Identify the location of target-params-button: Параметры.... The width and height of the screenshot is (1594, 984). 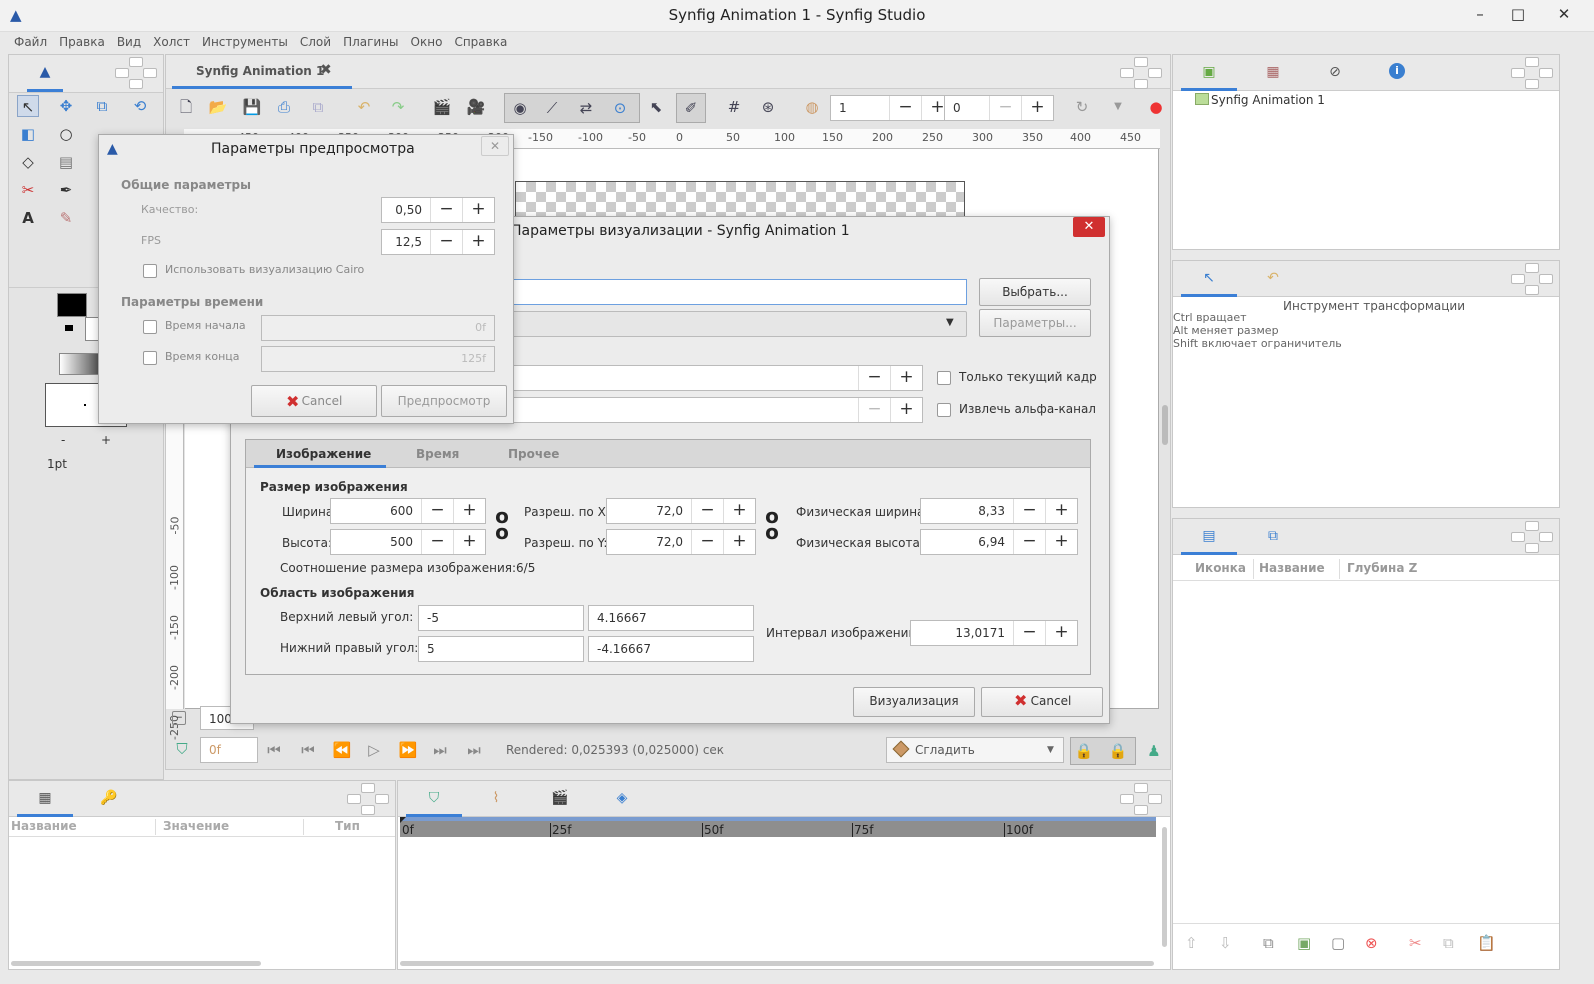
(1035, 323).